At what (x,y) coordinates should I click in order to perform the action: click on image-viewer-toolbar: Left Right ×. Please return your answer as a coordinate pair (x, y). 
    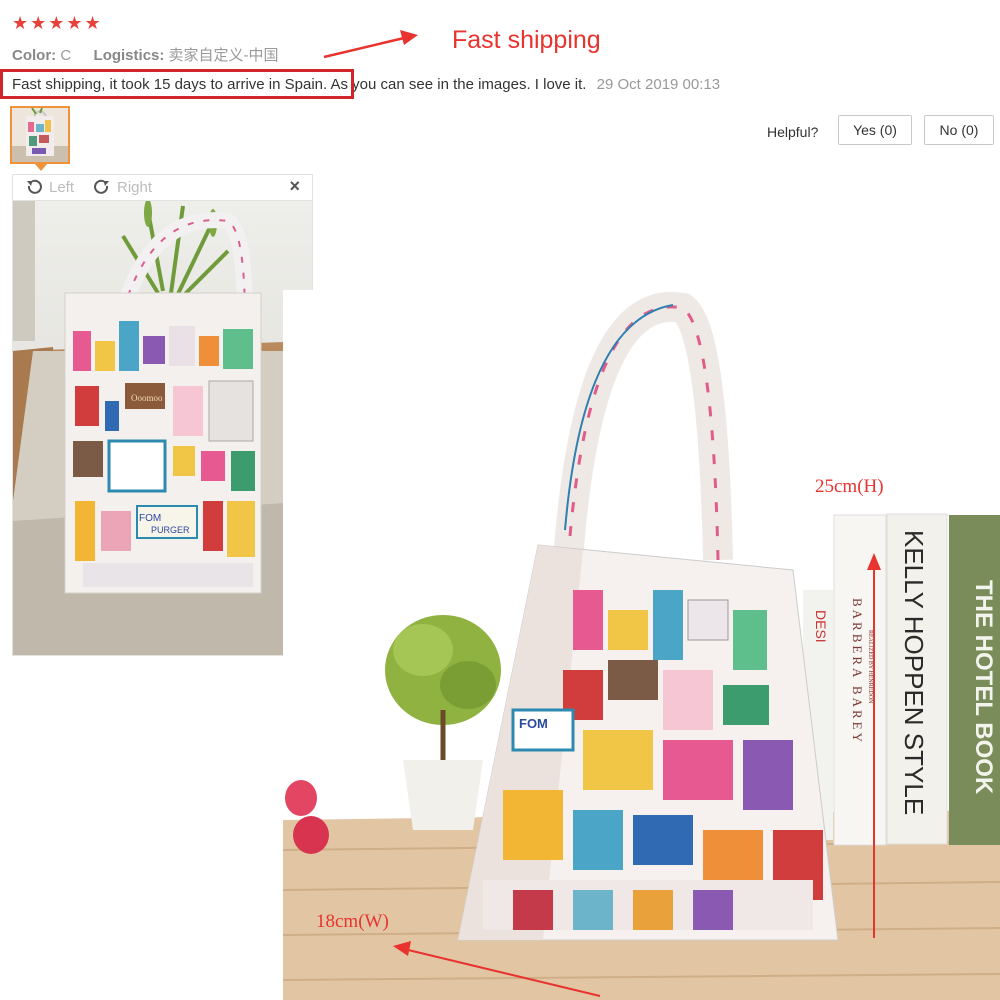
    Looking at the image, I should click on (162, 187).